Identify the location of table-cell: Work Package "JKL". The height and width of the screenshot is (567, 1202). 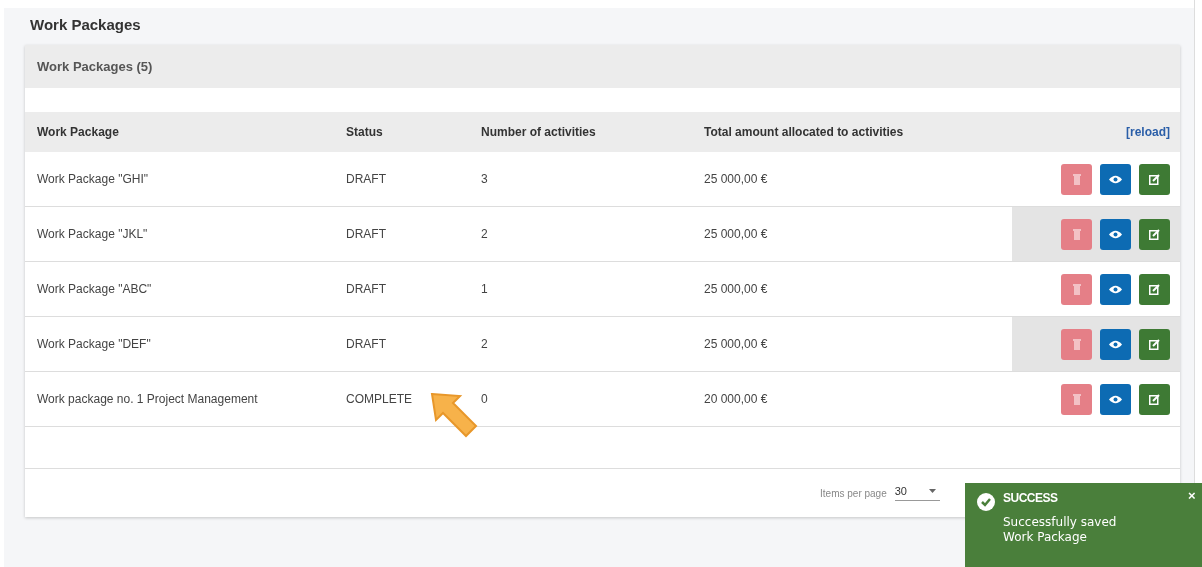
(185, 234).